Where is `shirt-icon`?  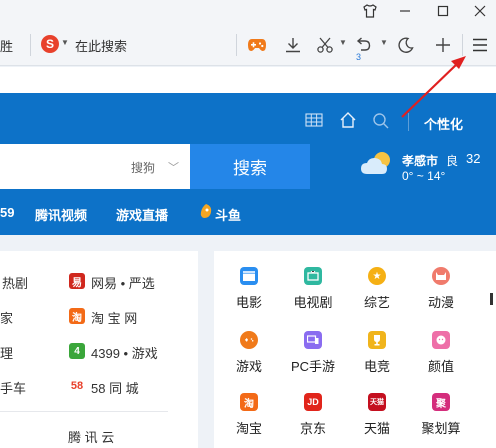 shirt-icon is located at coordinates (370, 11).